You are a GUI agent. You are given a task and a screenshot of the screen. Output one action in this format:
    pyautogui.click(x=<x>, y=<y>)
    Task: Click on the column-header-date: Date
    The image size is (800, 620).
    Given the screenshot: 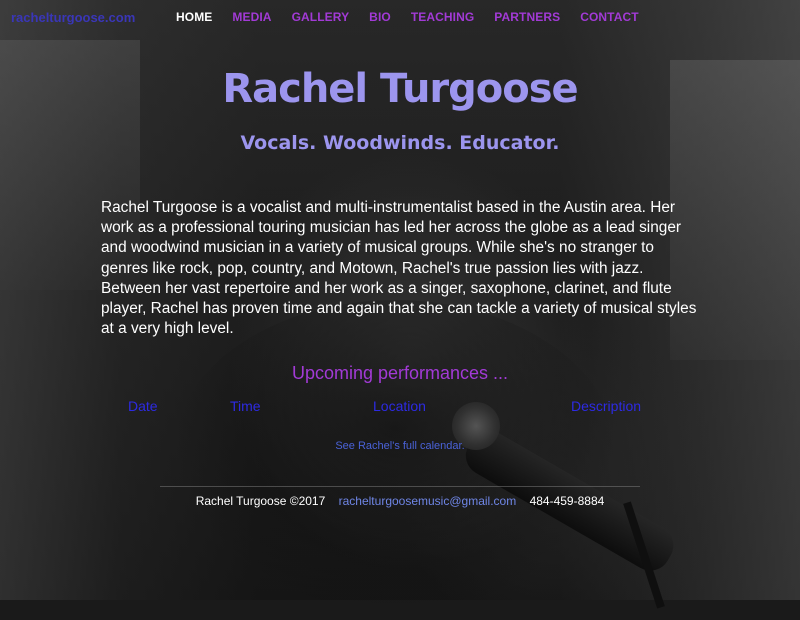 What is the action you would take?
    pyautogui.click(x=143, y=406)
    